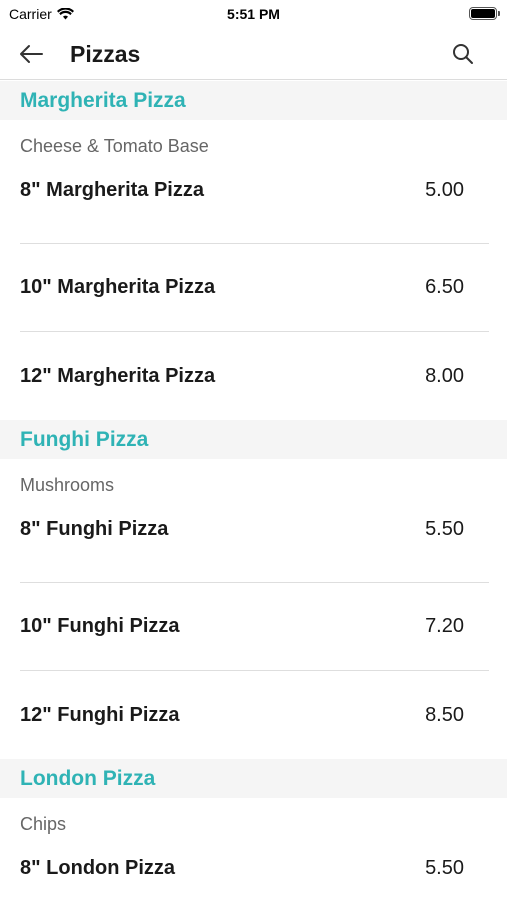 The width and height of the screenshot is (507, 900). I want to click on menu-item: 10" Margherita Pizza 6.50, so click(254, 288).